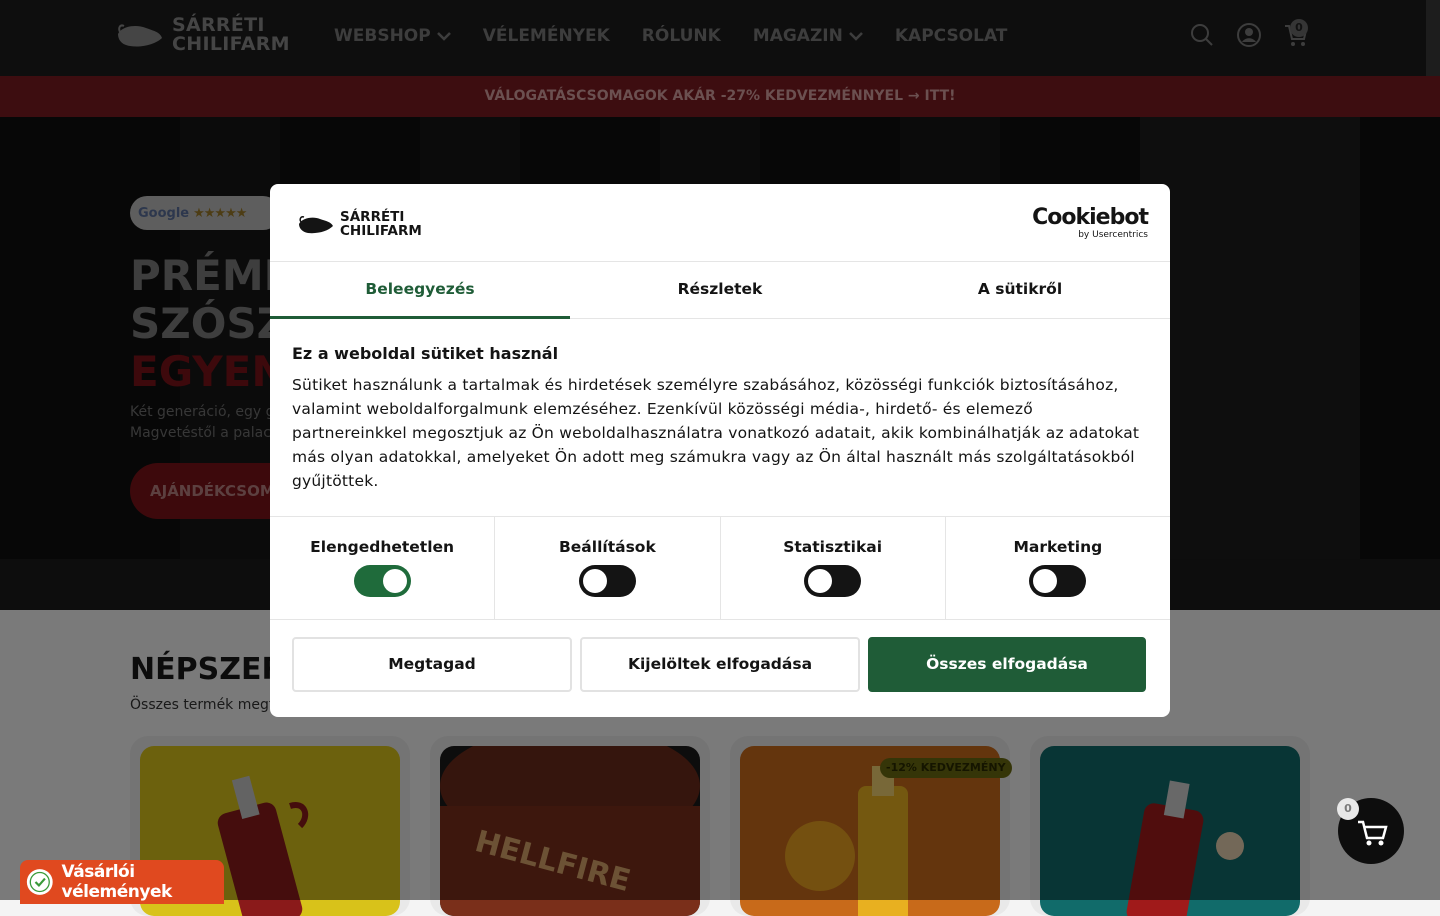  I want to click on deny-button: Megtagad, so click(432, 664).